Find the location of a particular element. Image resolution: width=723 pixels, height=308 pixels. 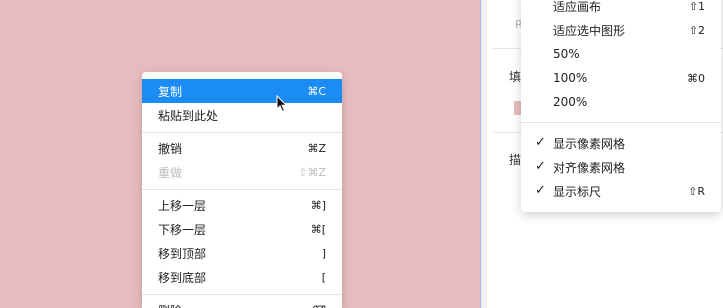

menu-item-shortcut: ⌘0 is located at coordinates (696, 78).